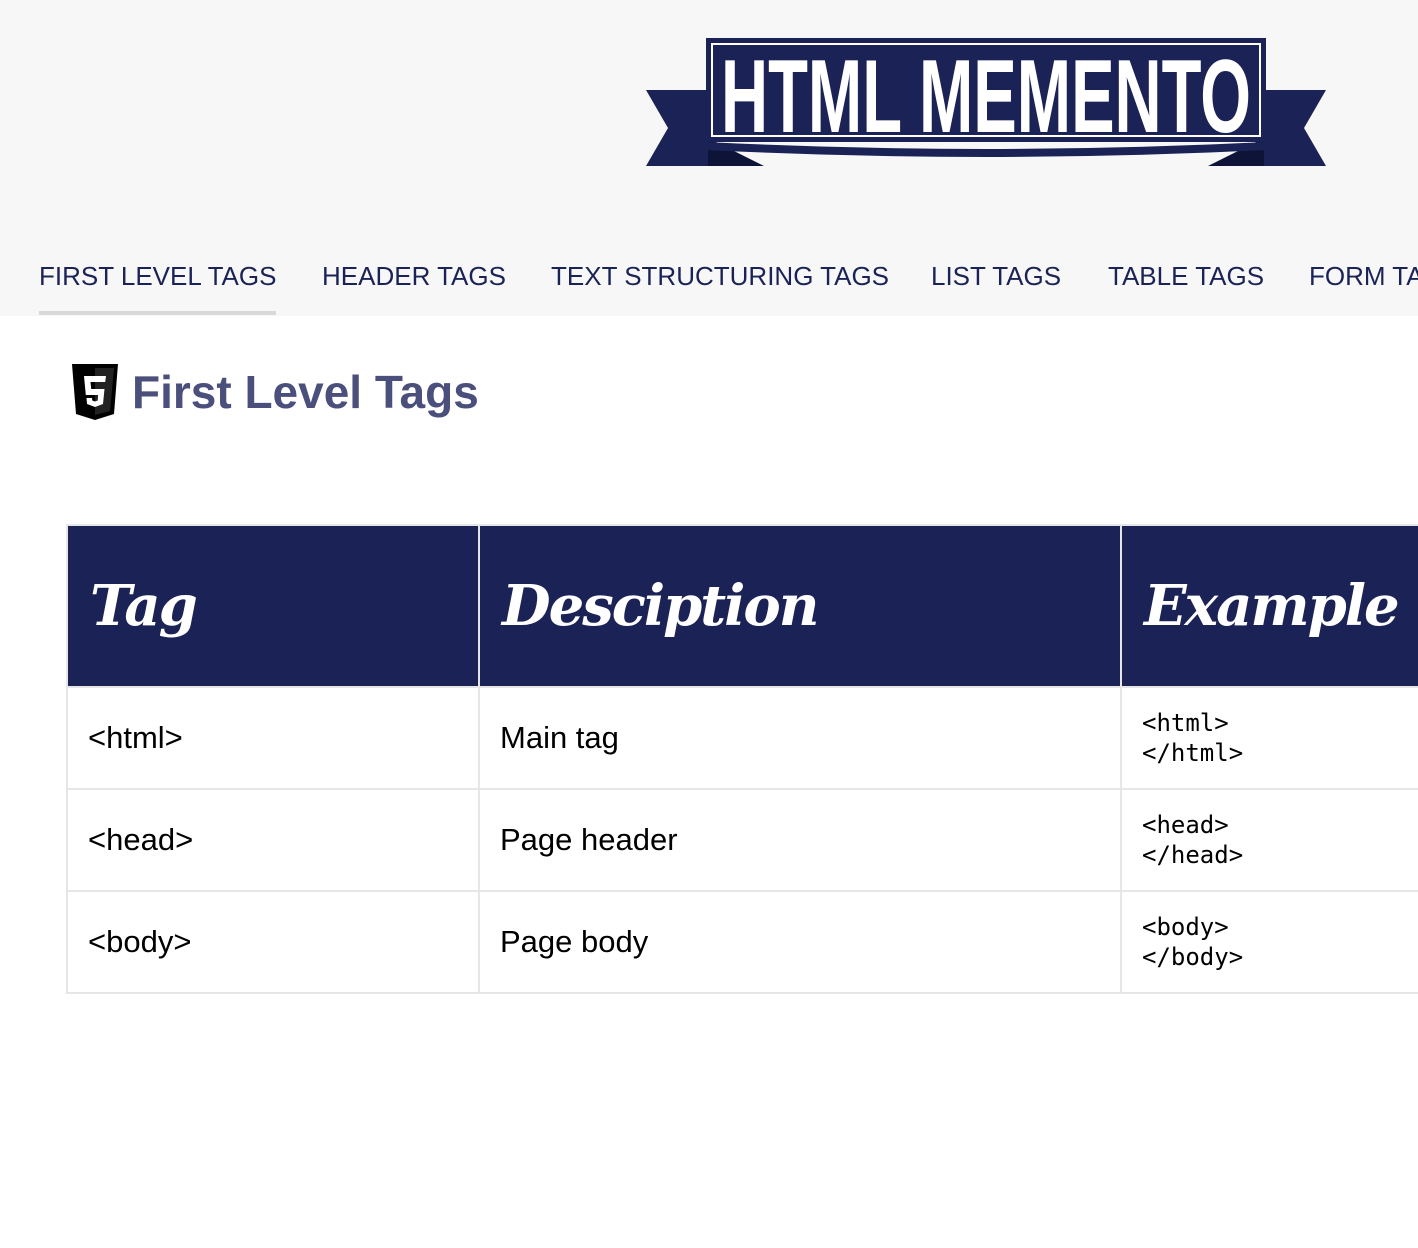 The image size is (1418, 1248). What do you see at coordinates (800, 606) in the screenshot?
I see `column-header-description: Desciption` at bounding box center [800, 606].